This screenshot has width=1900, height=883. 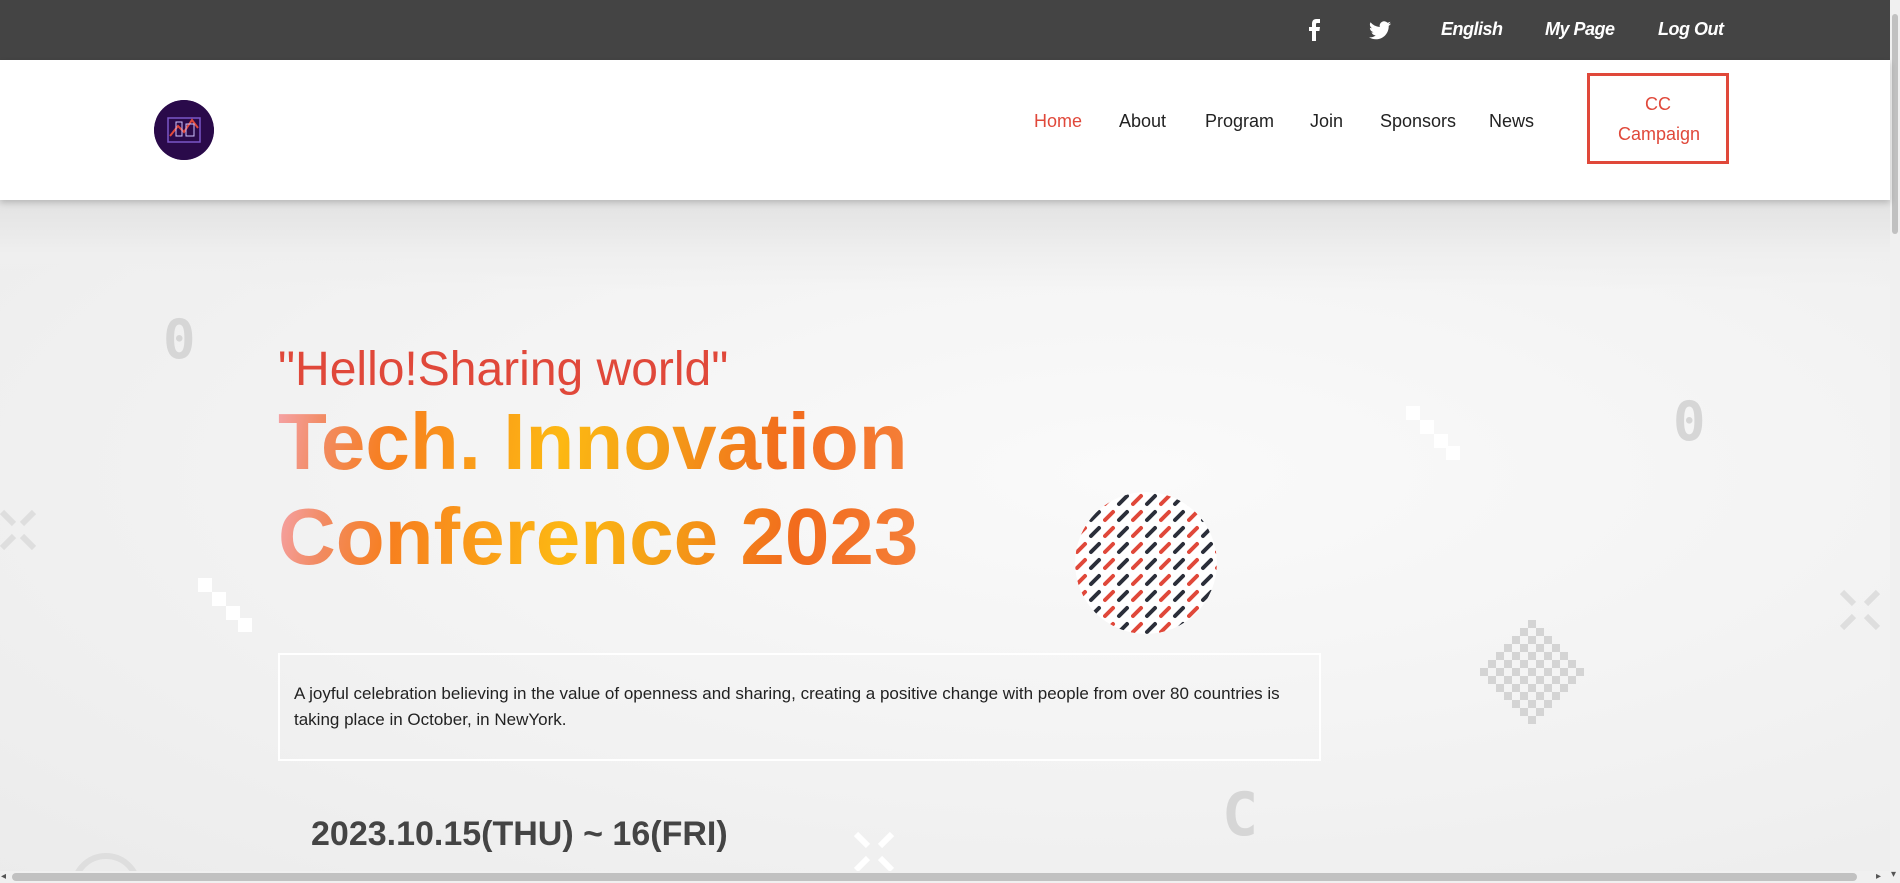 I want to click on scroll-down-icon: ▾, so click(x=1893, y=875).